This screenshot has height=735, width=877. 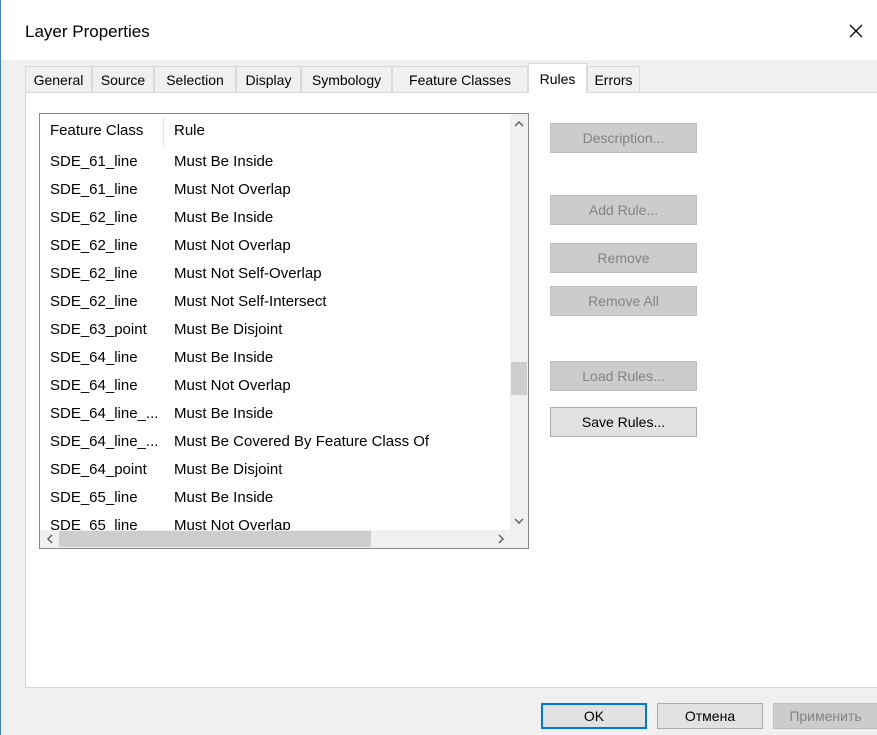 I want to click on horizontal-scroll-thumb, so click(x=215, y=539).